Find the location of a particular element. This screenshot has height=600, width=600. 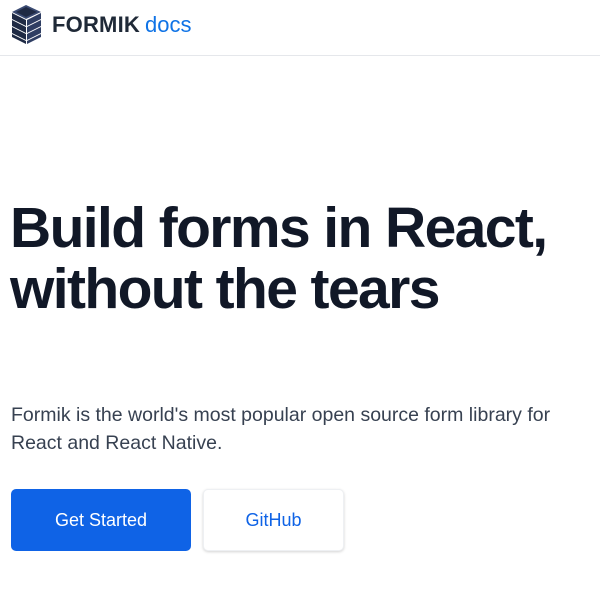

brand-suffix: docs is located at coordinates (168, 24).